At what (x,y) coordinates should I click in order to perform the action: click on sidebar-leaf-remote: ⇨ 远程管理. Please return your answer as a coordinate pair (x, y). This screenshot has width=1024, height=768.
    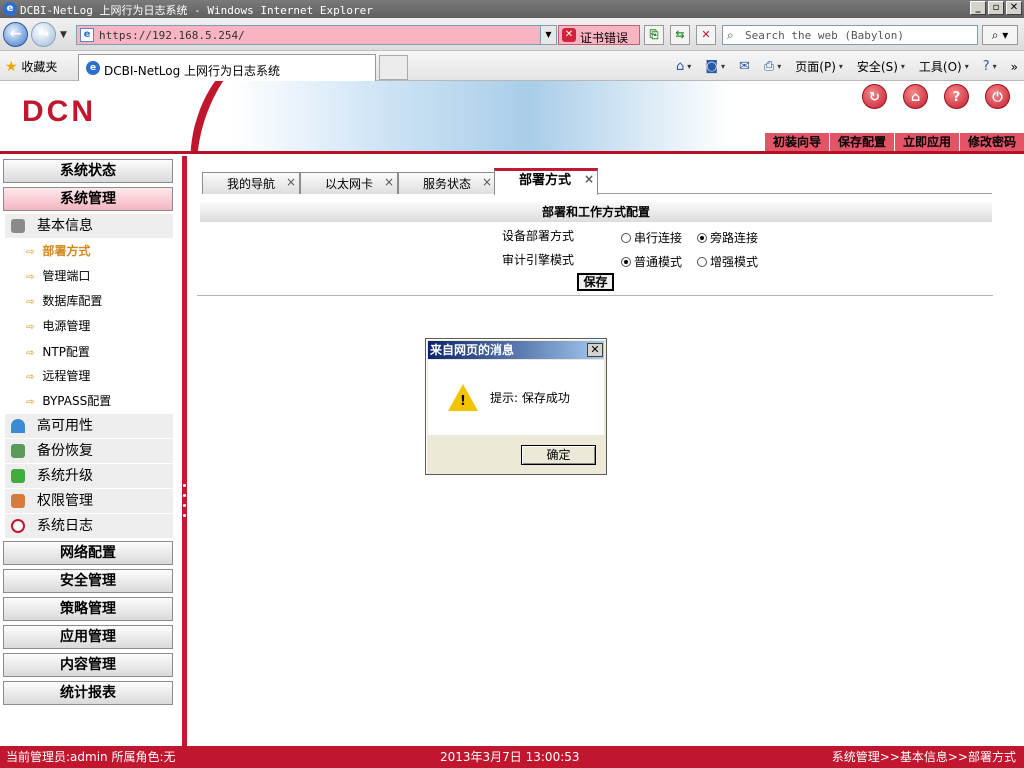
    Looking at the image, I should click on (58, 376).